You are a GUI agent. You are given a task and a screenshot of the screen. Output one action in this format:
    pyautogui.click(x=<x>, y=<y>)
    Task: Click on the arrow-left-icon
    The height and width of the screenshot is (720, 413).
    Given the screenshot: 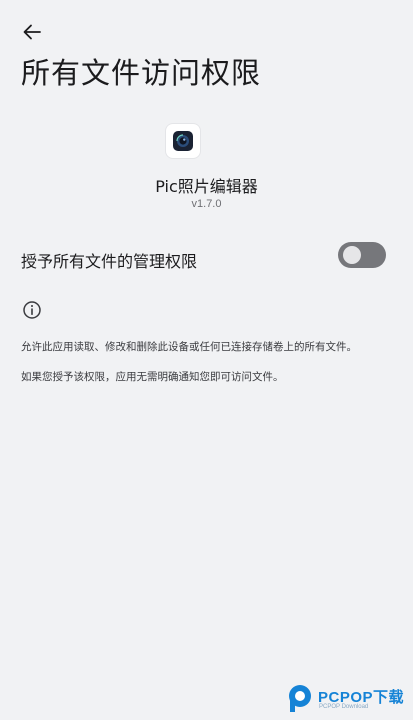 What is the action you would take?
    pyautogui.click(x=32, y=32)
    